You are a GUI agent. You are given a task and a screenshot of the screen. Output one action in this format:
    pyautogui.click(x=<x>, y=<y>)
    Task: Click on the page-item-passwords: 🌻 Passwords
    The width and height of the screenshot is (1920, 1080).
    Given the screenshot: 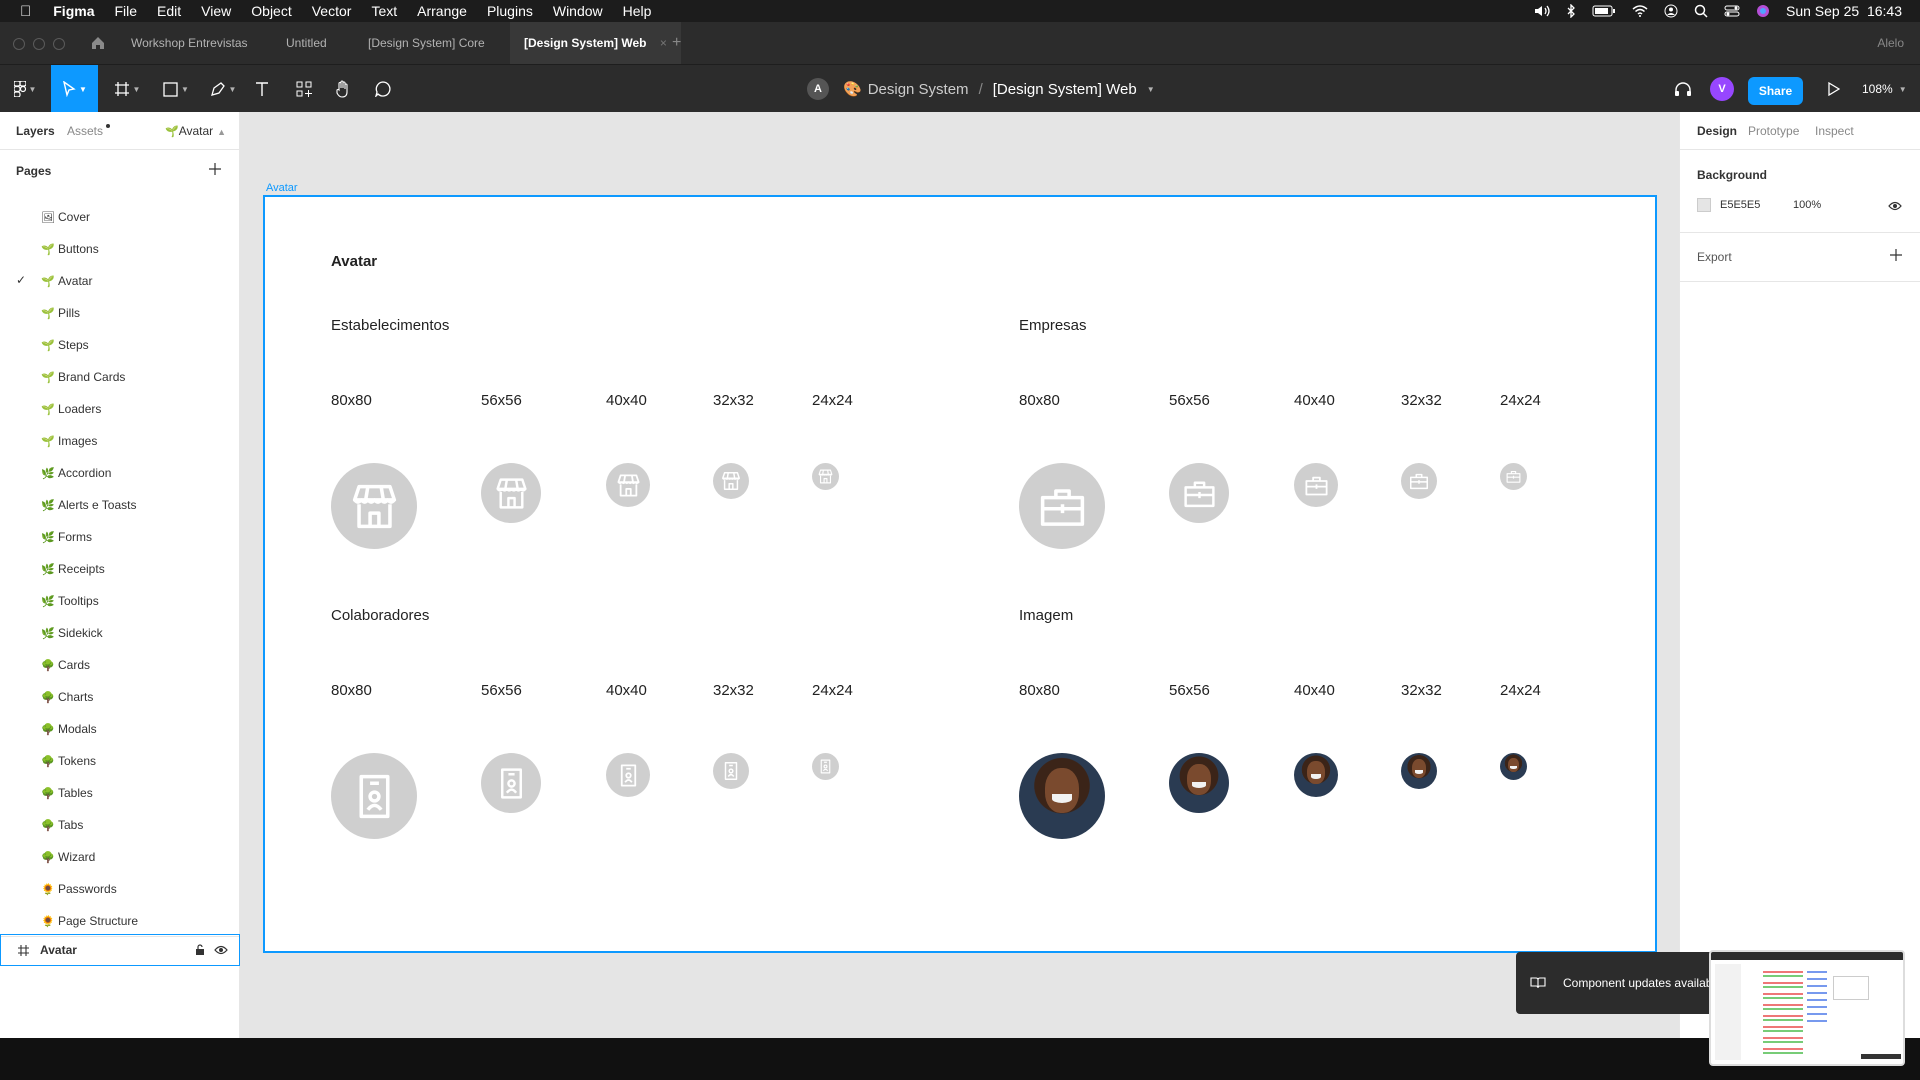 What is the action you would take?
    pyautogui.click(x=78, y=889)
    